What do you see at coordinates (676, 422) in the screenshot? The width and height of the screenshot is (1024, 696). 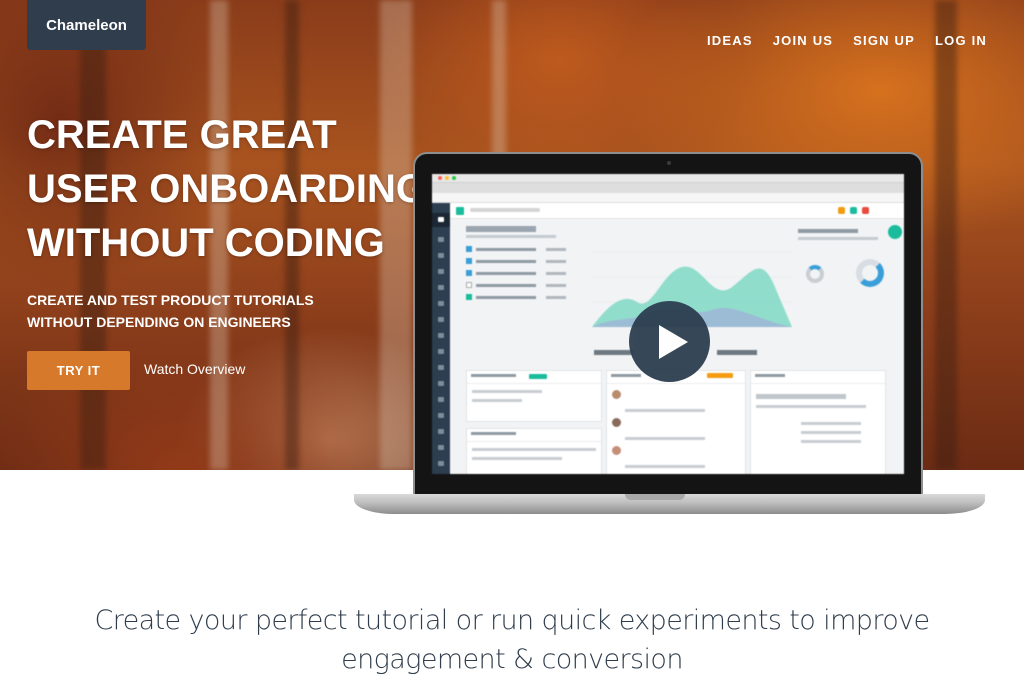 I see `panel-daily-feed` at bounding box center [676, 422].